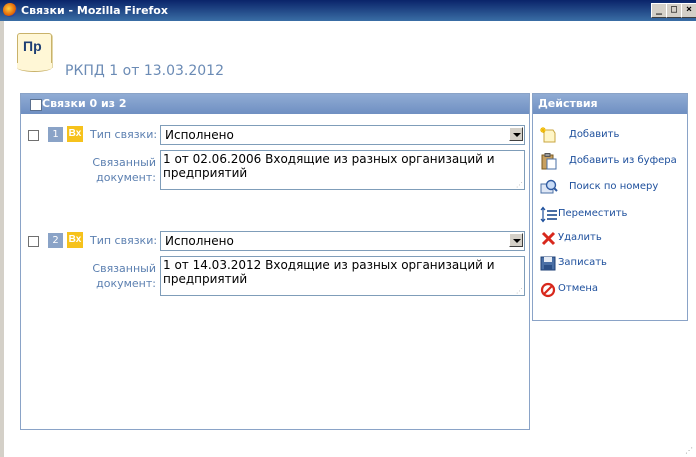 The height and width of the screenshot is (457, 696). Describe the element at coordinates (84, 103) in the screenshot. I see `links-panel-title: Связки 0 из 2` at that location.